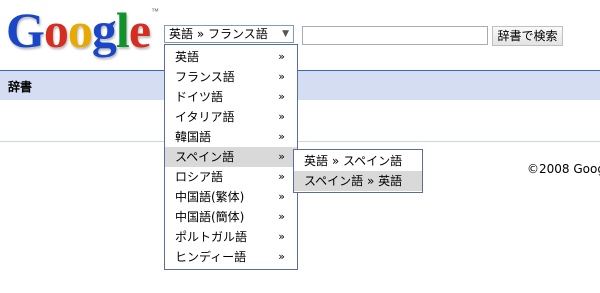 This screenshot has width=600, height=293. What do you see at coordinates (187, 57) in the screenshot?
I see `menu-item-label: 英語` at bounding box center [187, 57].